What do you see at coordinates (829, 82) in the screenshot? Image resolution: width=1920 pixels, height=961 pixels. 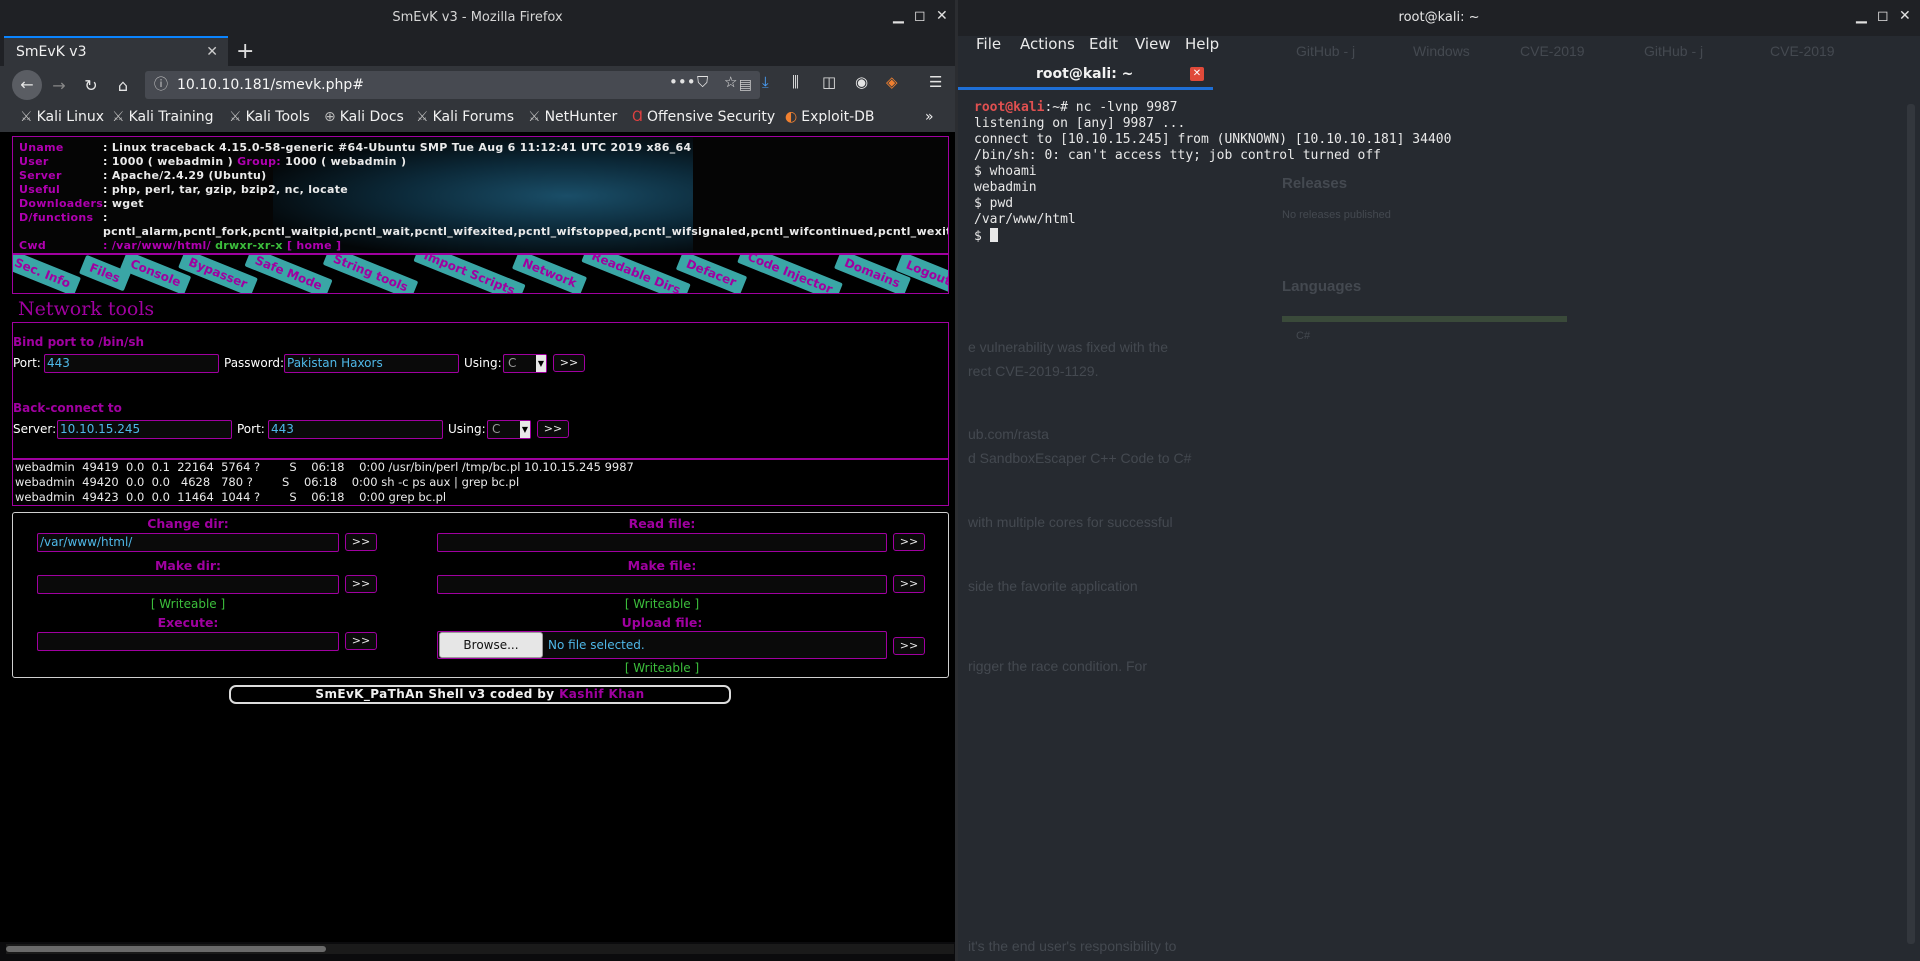 I see `sidebar-icon: ◫` at bounding box center [829, 82].